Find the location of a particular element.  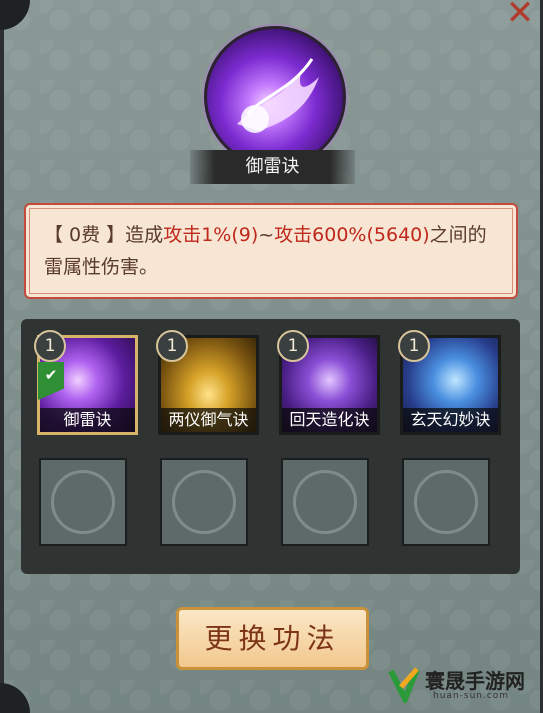

watermark-url: huan-sun.com is located at coordinates (471, 696).